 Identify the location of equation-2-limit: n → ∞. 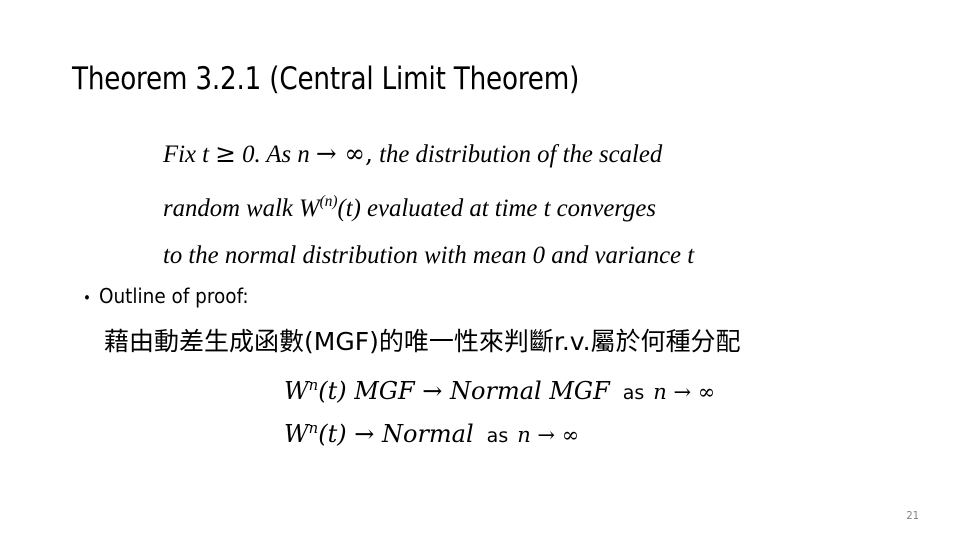
(548, 435).